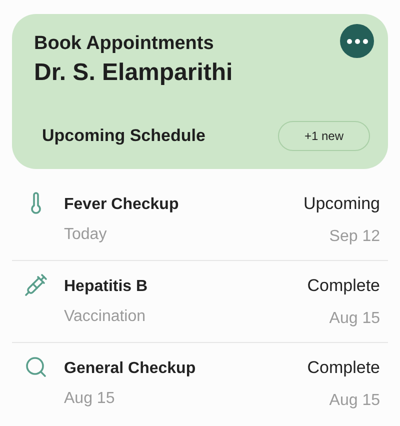  I want to click on appointment-title: Hepatitis B, so click(106, 287).